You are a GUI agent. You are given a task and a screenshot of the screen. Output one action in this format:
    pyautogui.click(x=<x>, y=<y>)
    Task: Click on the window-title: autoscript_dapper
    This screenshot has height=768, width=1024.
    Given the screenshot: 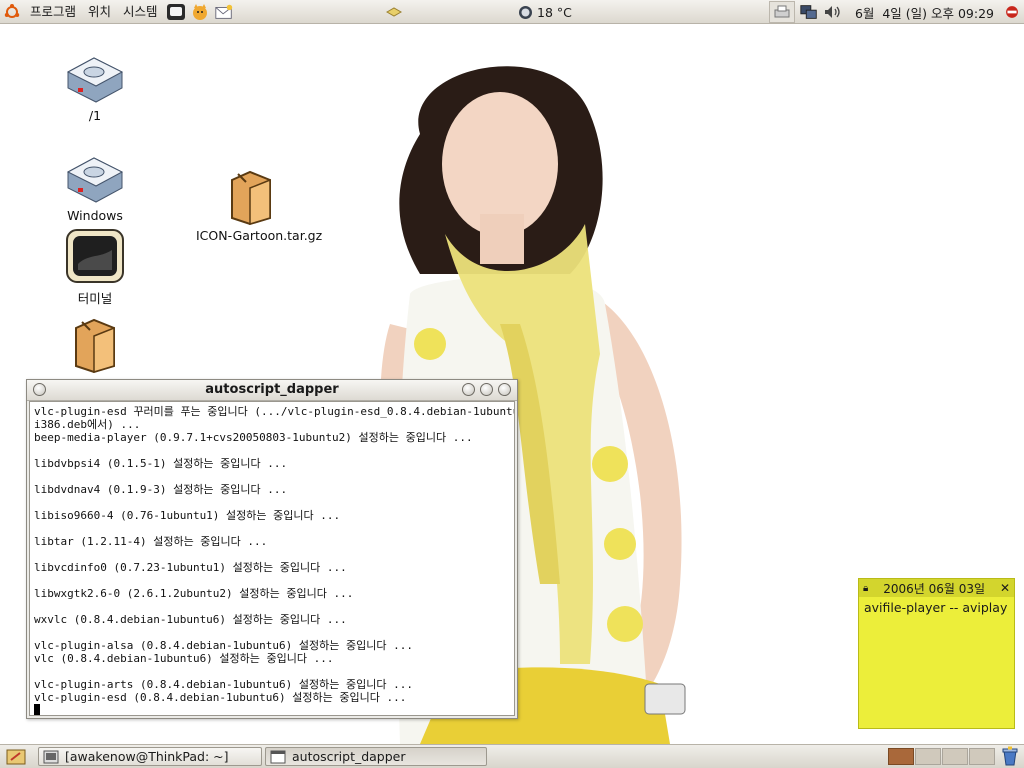 What is the action you would take?
    pyautogui.click(x=272, y=389)
    